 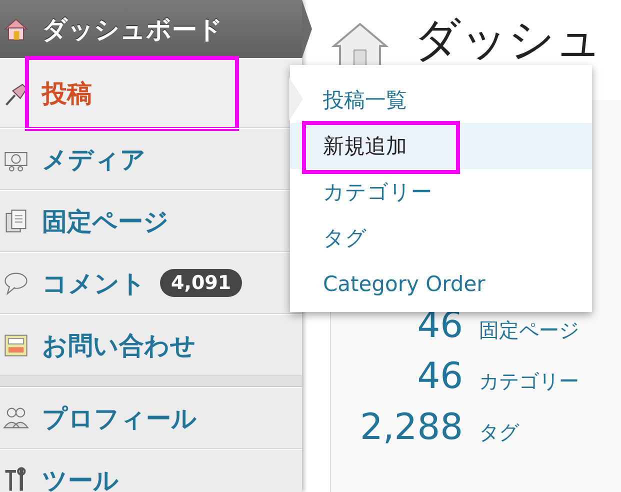 What do you see at coordinates (529, 381) in the screenshot?
I see `stat-label: カテゴリー` at bounding box center [529, 381].